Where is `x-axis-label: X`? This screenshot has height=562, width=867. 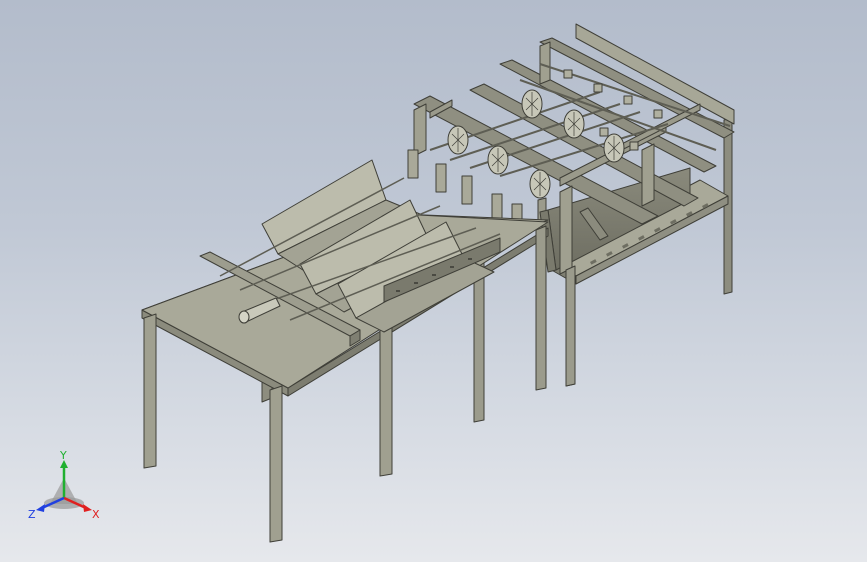 x-axis-label: X is located at coordinates (96, 514).